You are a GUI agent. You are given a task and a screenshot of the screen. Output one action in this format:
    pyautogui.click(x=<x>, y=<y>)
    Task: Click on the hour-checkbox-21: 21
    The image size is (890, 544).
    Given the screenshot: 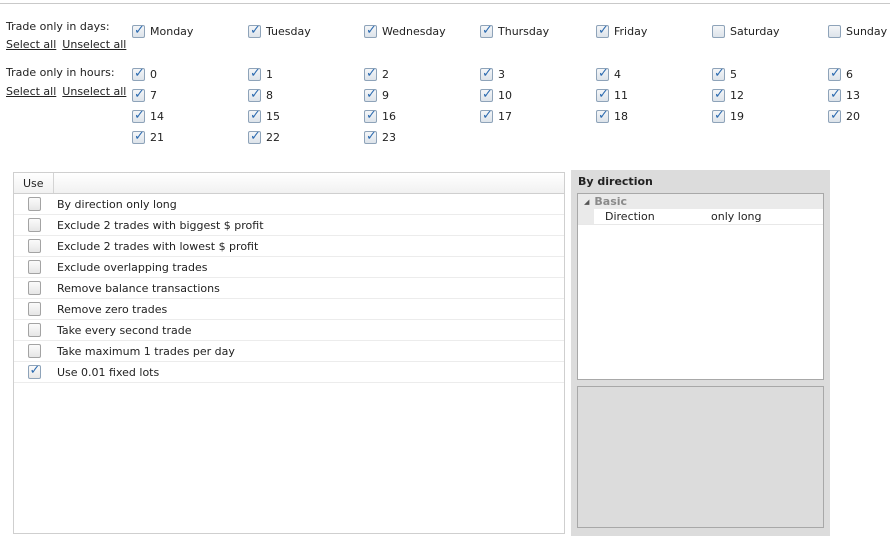 What is the action you would take?
    pyautogui.click(x=148, y=137)
    